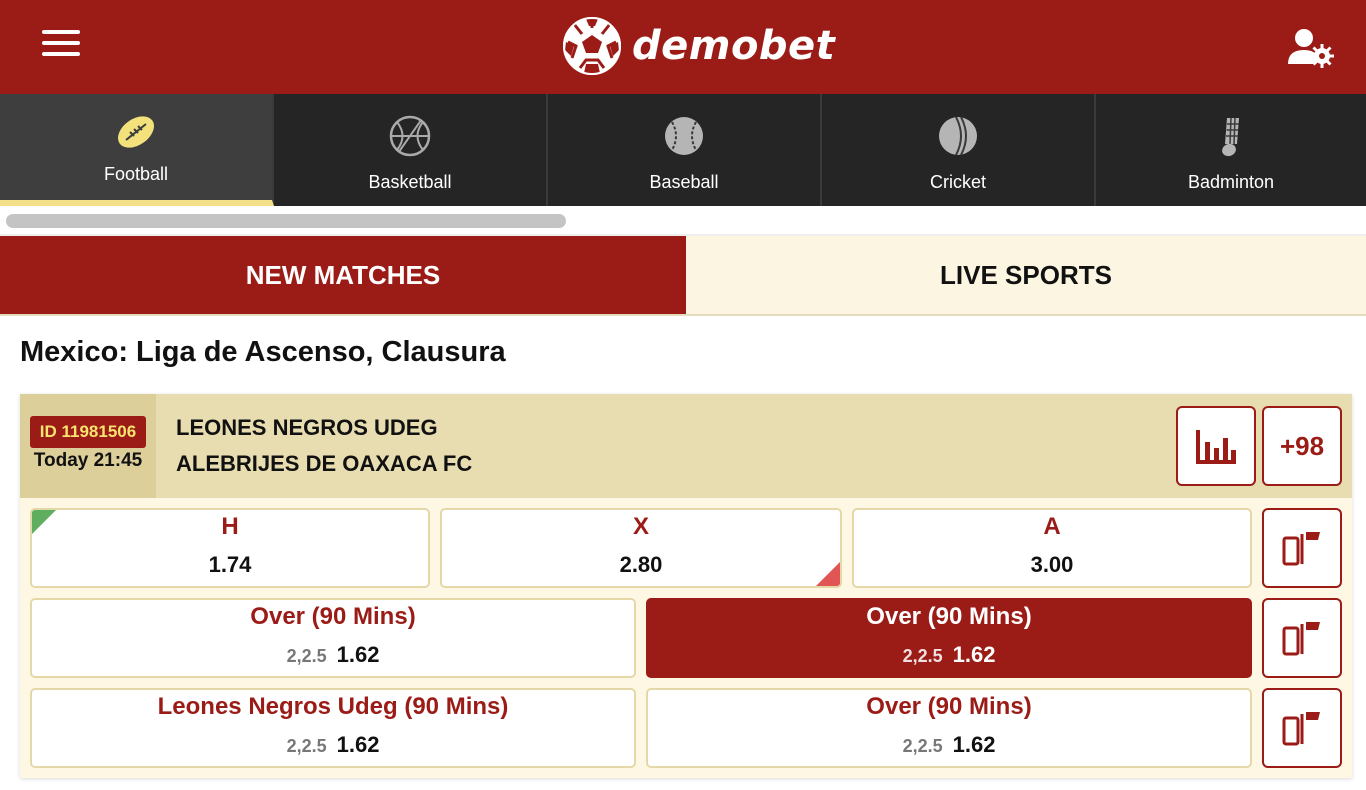 This screenshot has width=1366, height=790. What do you see at coordinates (592, 46) in the screenshot?
I see `soccer-ball-icon` at bounding box center [592, 46].